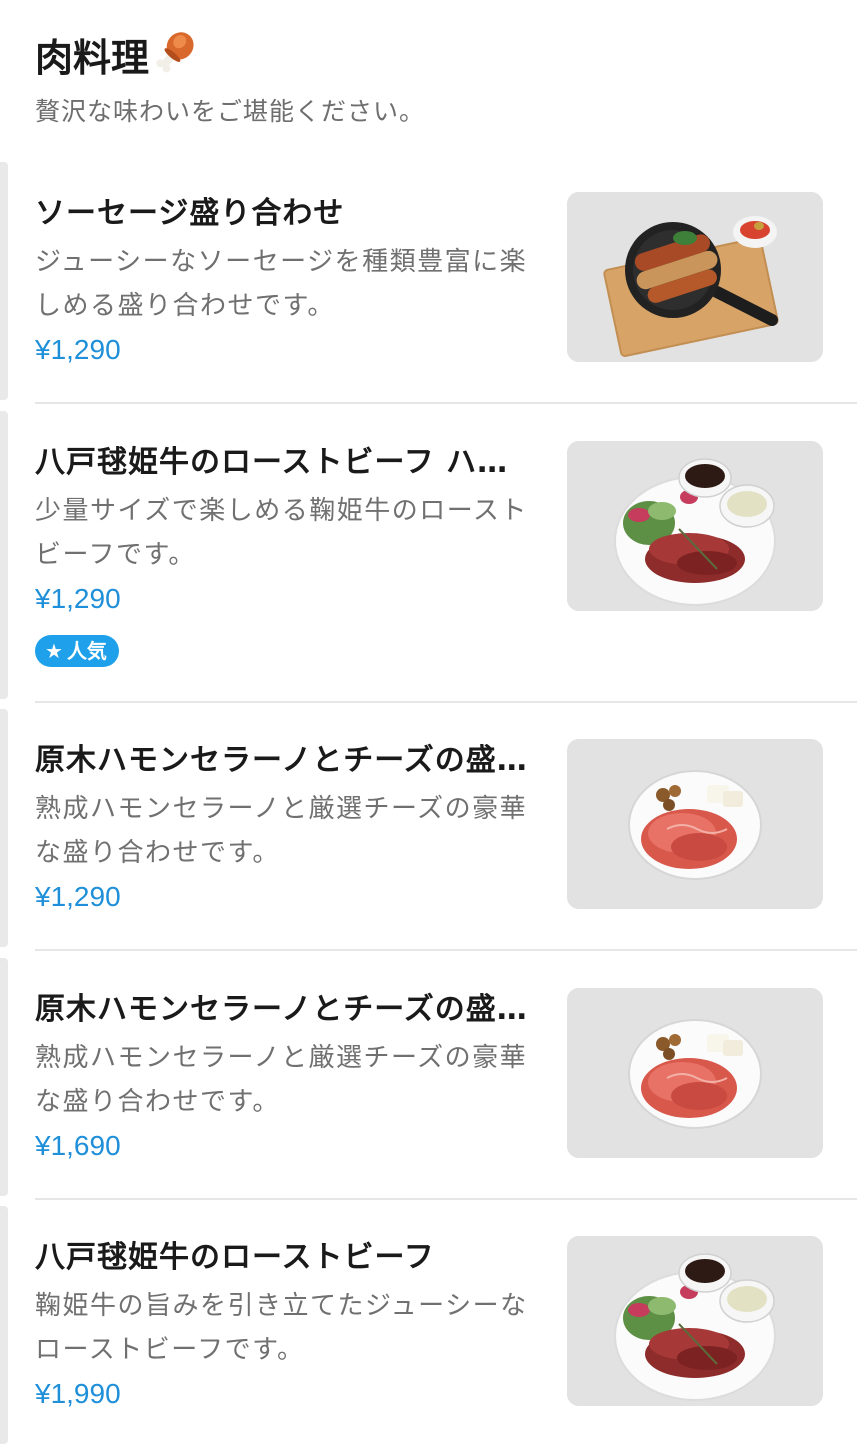 Image resolution: width=857 pixels, height=1448 pixels. I want to click on item-name: ソーセージ盛り合わせ, so click(190, 213).